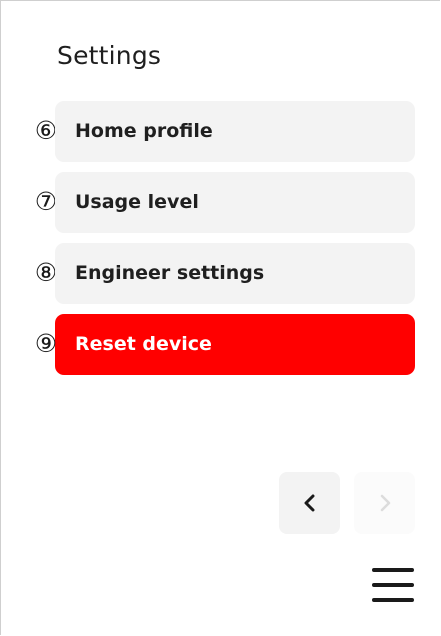  I want to click on next-page-button, so click(384, 503).